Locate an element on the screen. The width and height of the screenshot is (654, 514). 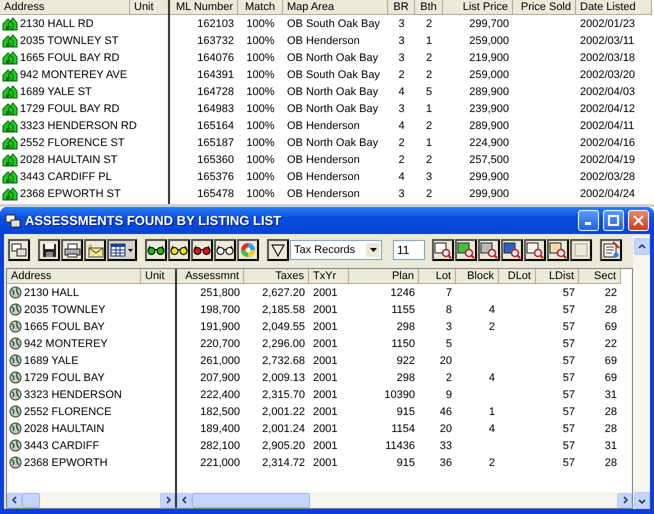
address-cell: 1729 FOUL BAY is located at coordinates (64, 378).